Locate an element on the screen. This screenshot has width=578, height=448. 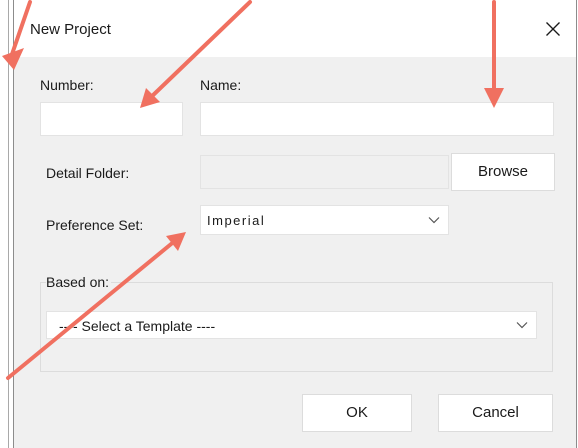
detail-folder-label: Detail Folder: is located at coordinates (88, 173).